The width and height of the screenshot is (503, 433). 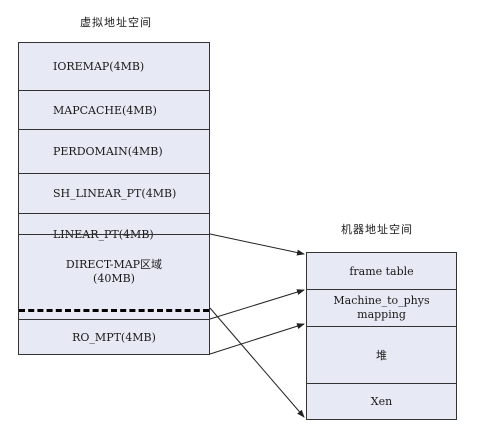 I want to click on arrow-ro-mpt-to-m2p-top, so click(x=257, y=304).